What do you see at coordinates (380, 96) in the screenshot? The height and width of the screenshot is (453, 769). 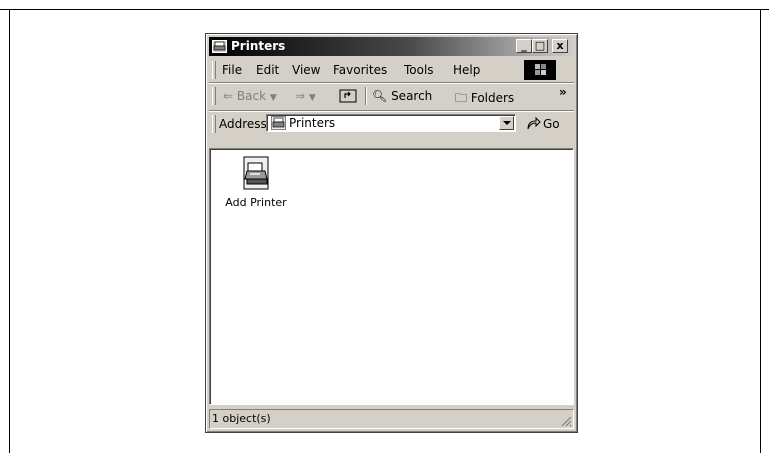 I see `search-icon: 🔍︎` at bounding box center [380, 96].